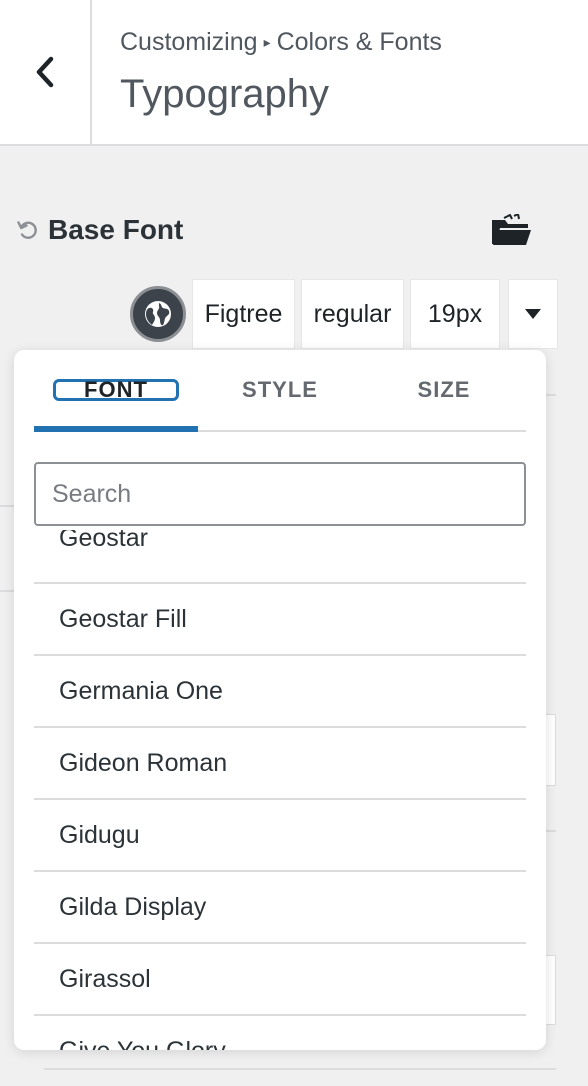 Image resolution: width=588 pixels, height=1086 pixels. I want to click on caret-down-icon, so click(533, 314).